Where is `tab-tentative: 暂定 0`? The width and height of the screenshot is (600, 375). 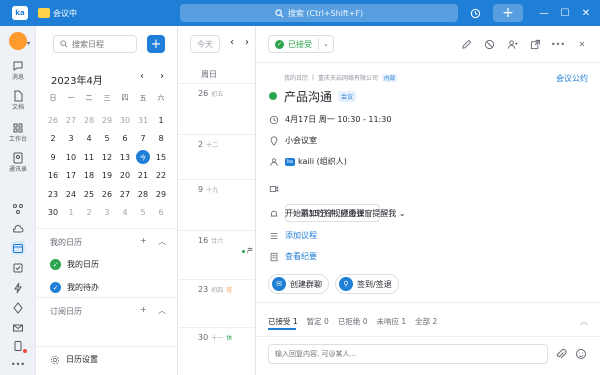 tab-tentative: 暂定 0 is located at coordinates (318, 321).